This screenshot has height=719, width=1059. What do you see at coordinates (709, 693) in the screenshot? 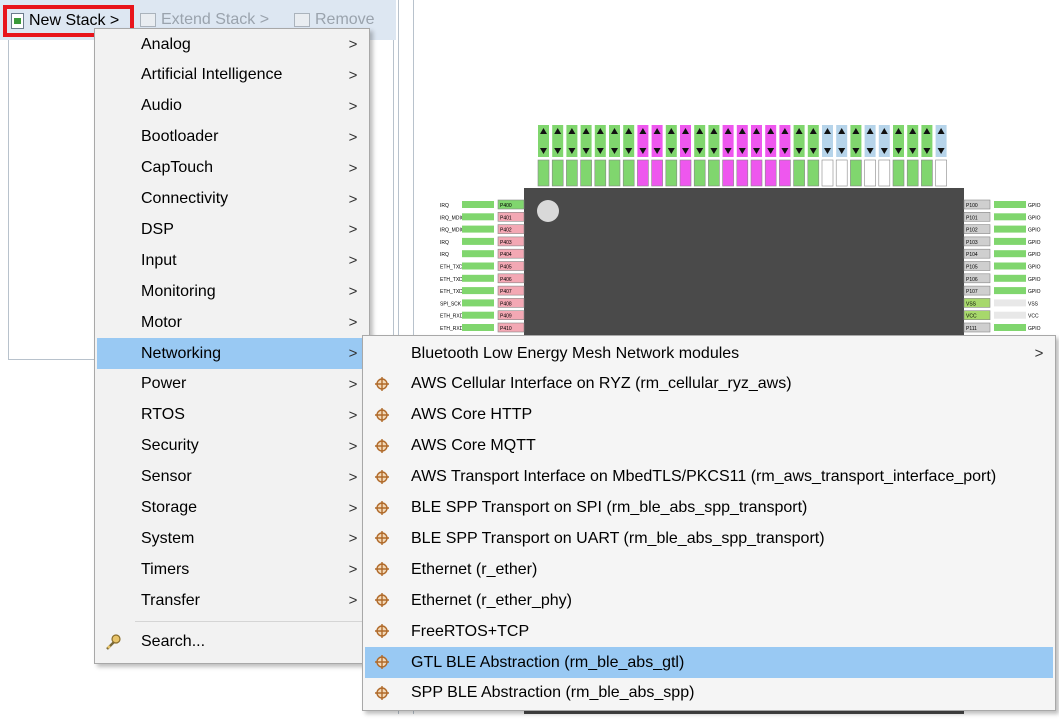
I see `submenu-item-spp-ble-abstraction-rm-ble-abs-spp: SPP BLE Abstraction (rm_ble_abs_spp)` at bounding box center [709, 693].